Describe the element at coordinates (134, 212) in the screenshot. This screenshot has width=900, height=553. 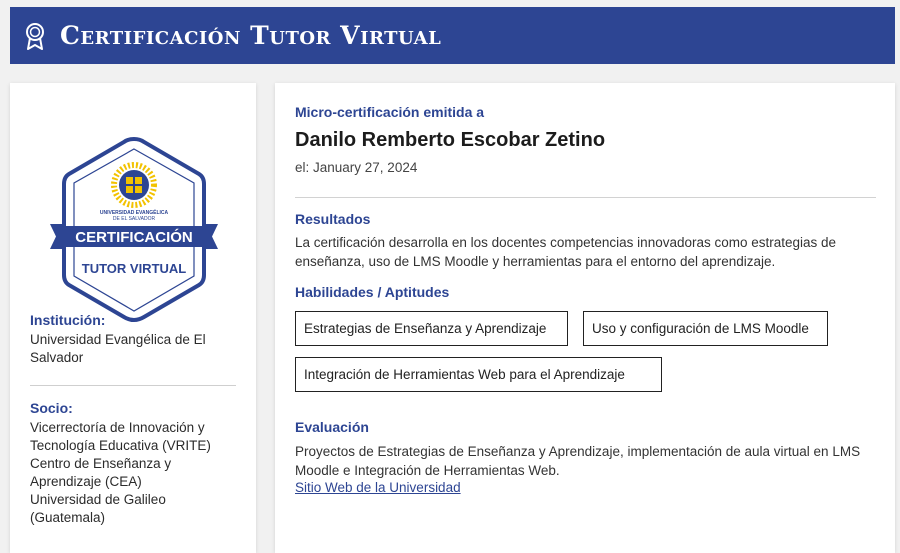
I see `badge-university-line1: UNIVERSIDAD EVANGÉLICA` at that location.